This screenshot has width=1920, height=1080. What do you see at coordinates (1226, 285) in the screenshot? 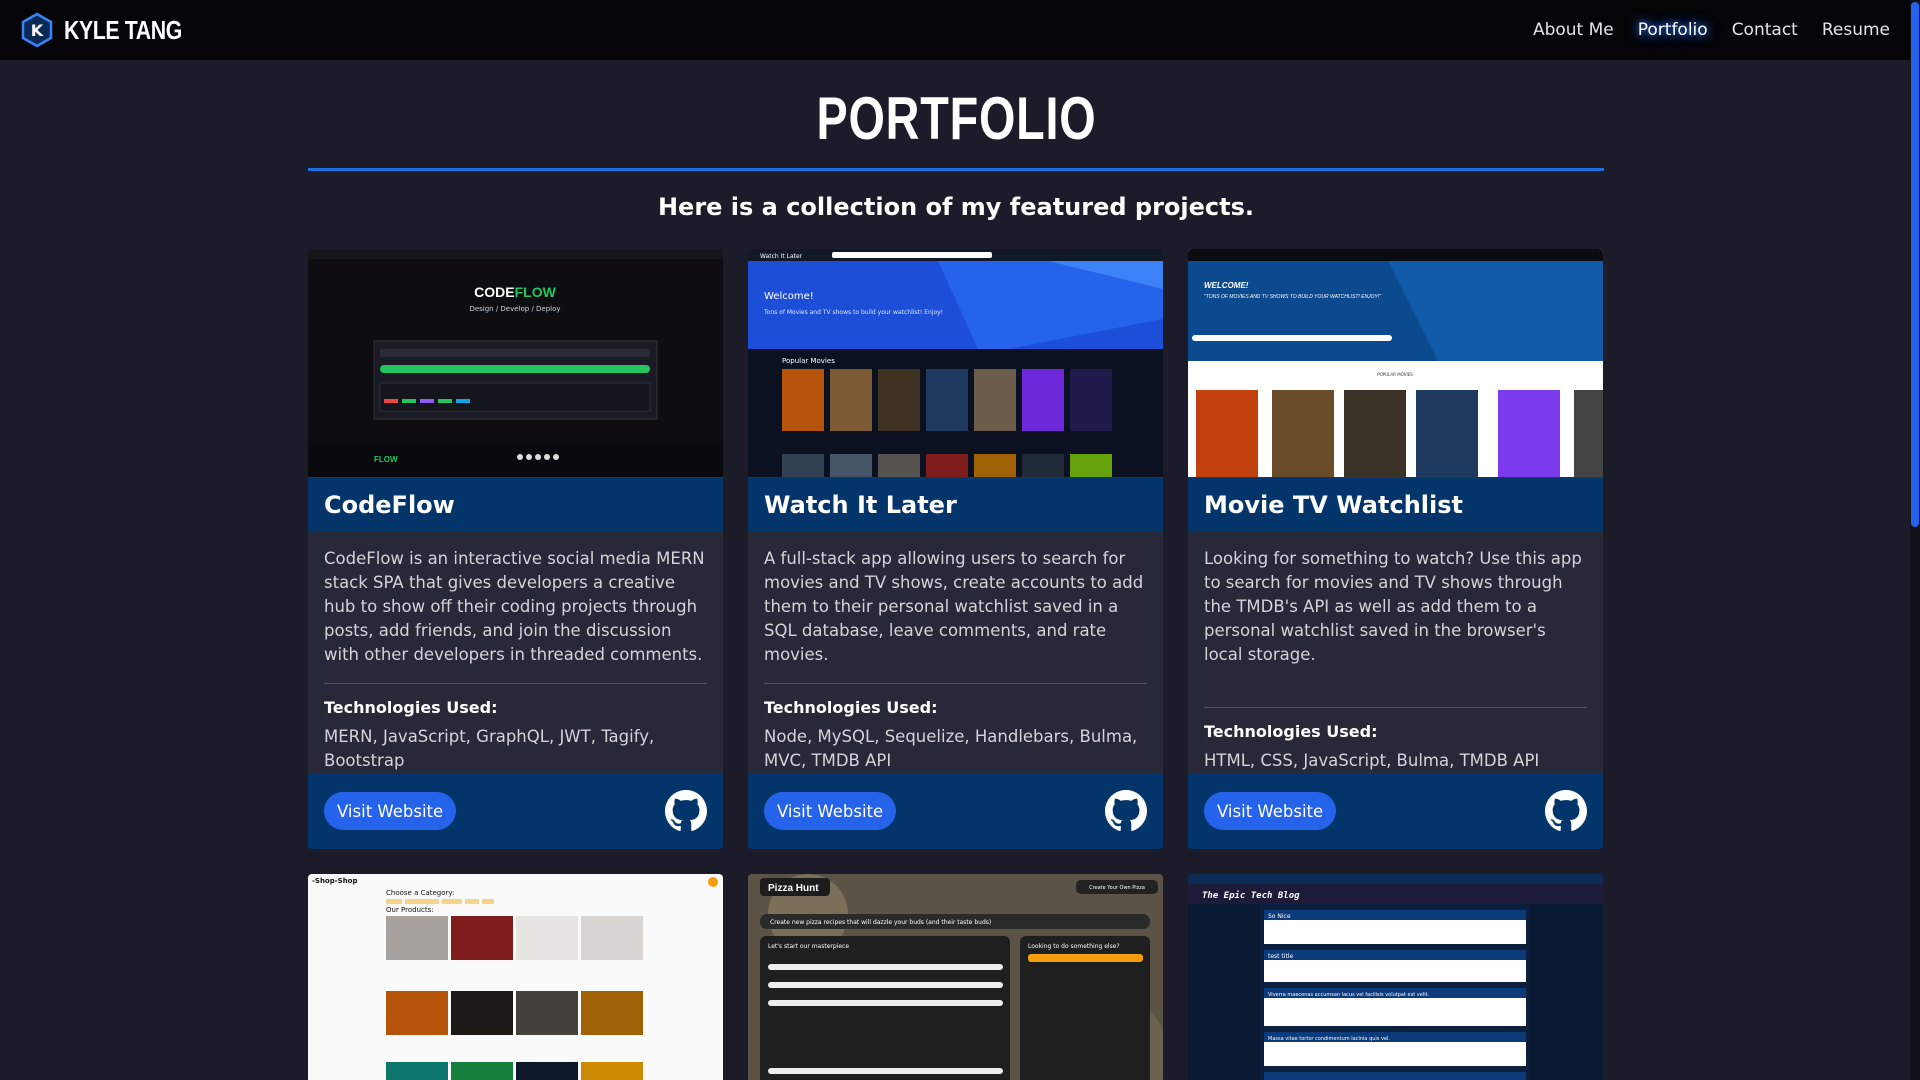
I see `svg-text: WELCOME!` at bounding box center [1226, 285].